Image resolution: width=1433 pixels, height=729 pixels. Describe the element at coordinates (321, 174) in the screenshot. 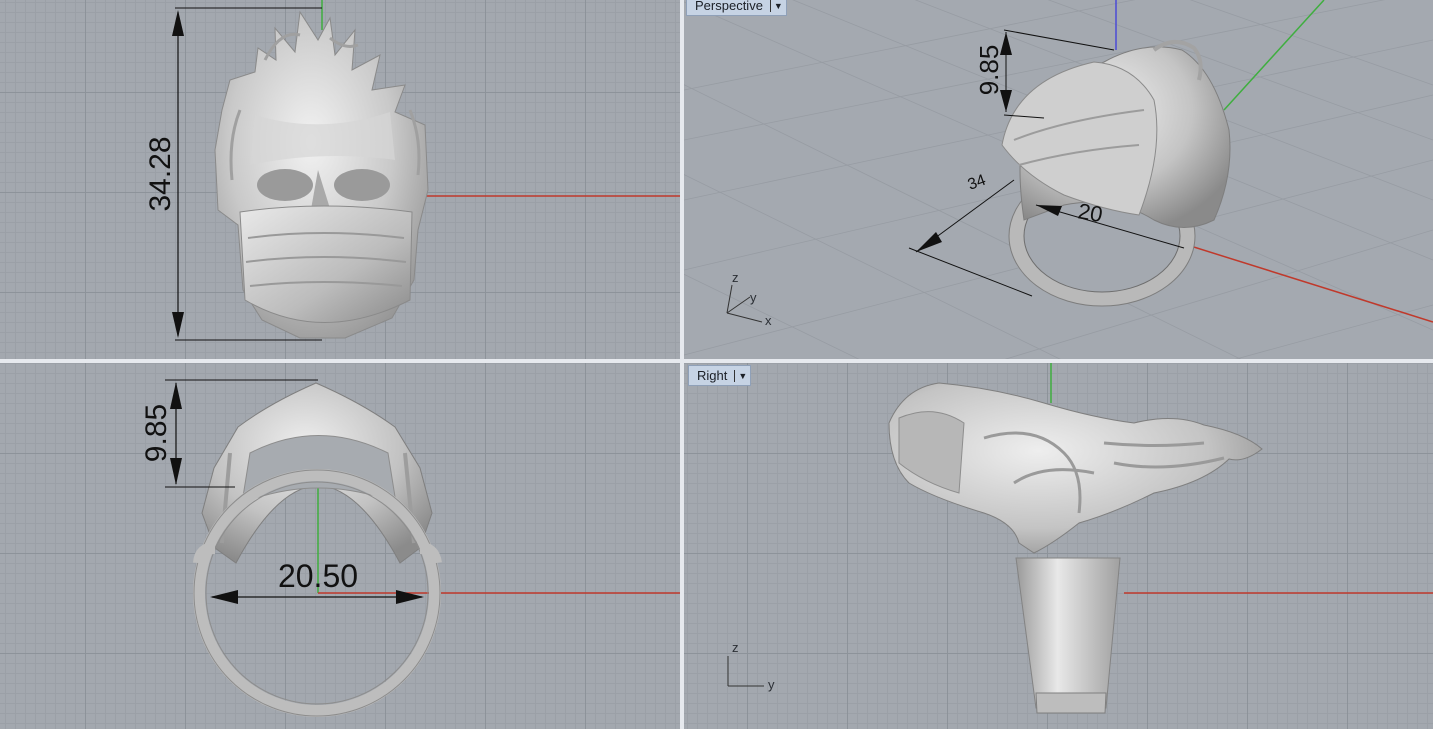

I see `ring-head-top-view` at that location.